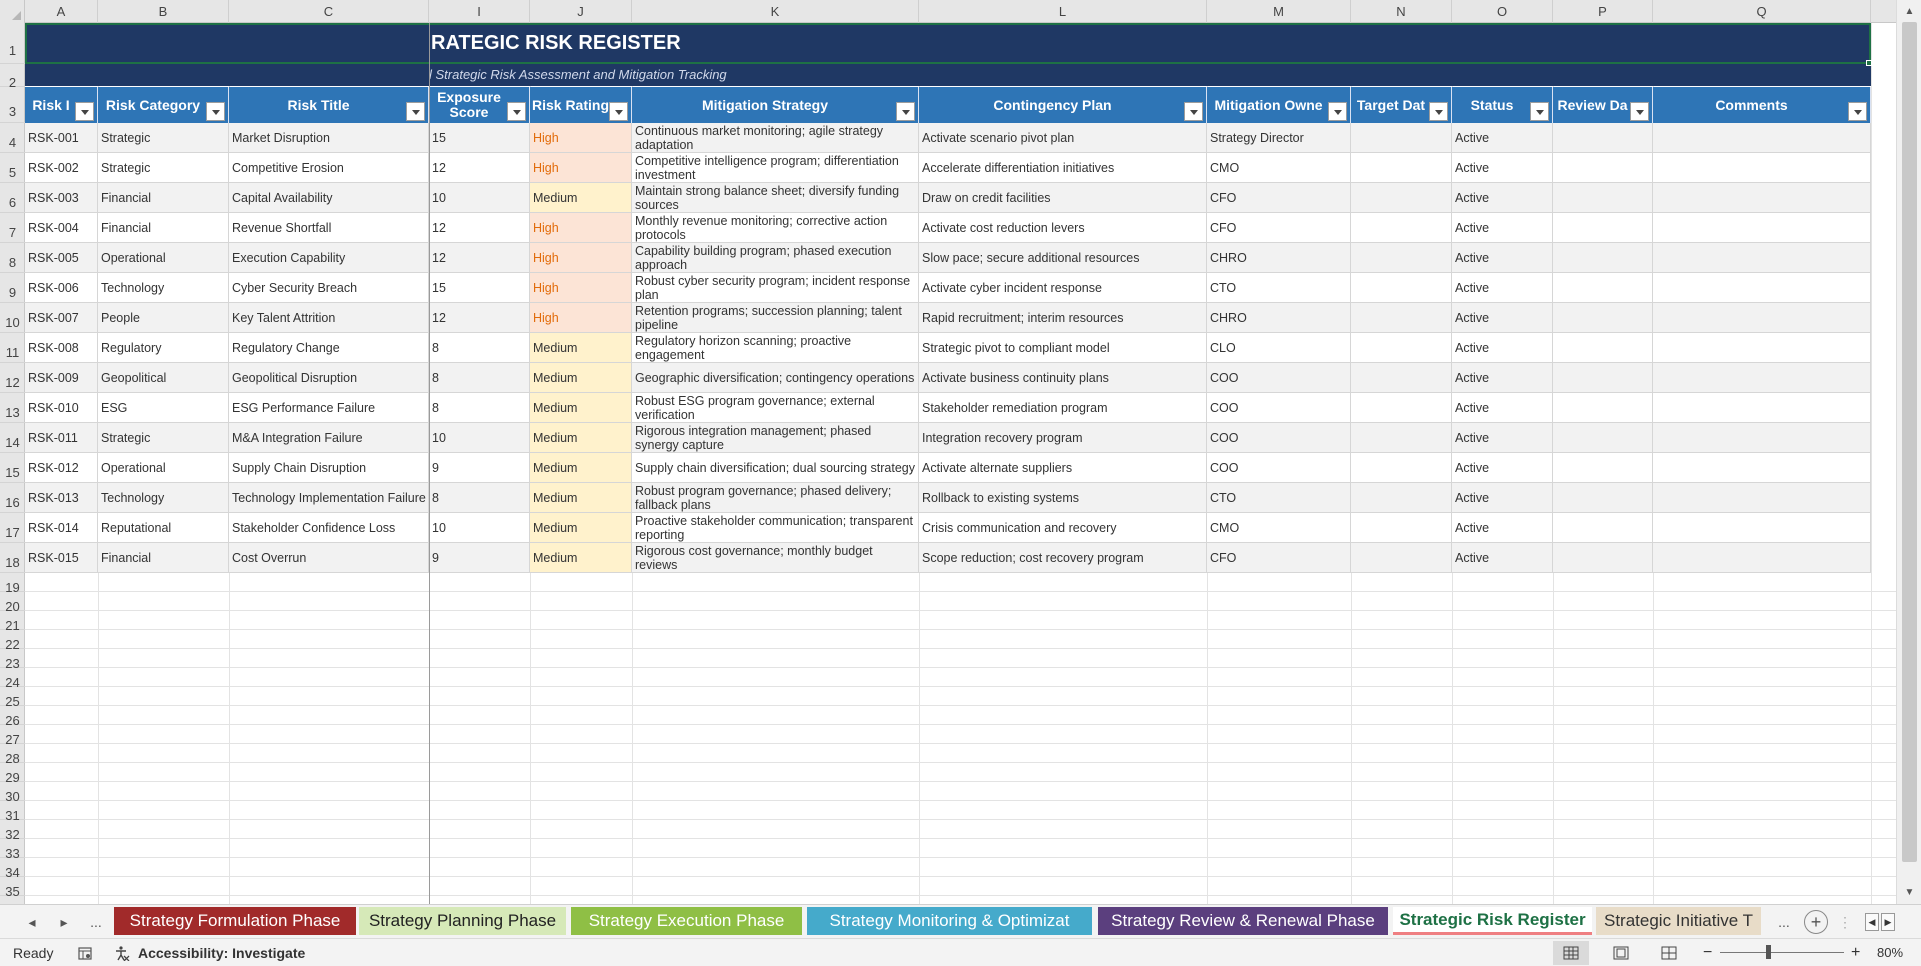  I want to click on header-review-date: Review Da, so click(1603, 105).